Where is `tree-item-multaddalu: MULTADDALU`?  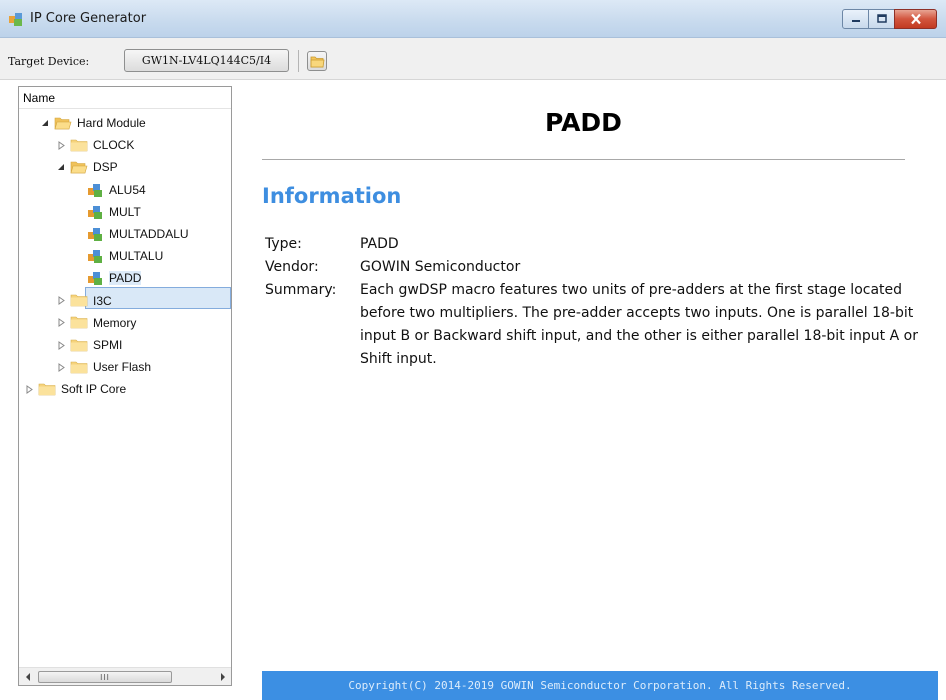 tree-item-multaddalu: MULTADDALU is located at coordinates (130, 234).